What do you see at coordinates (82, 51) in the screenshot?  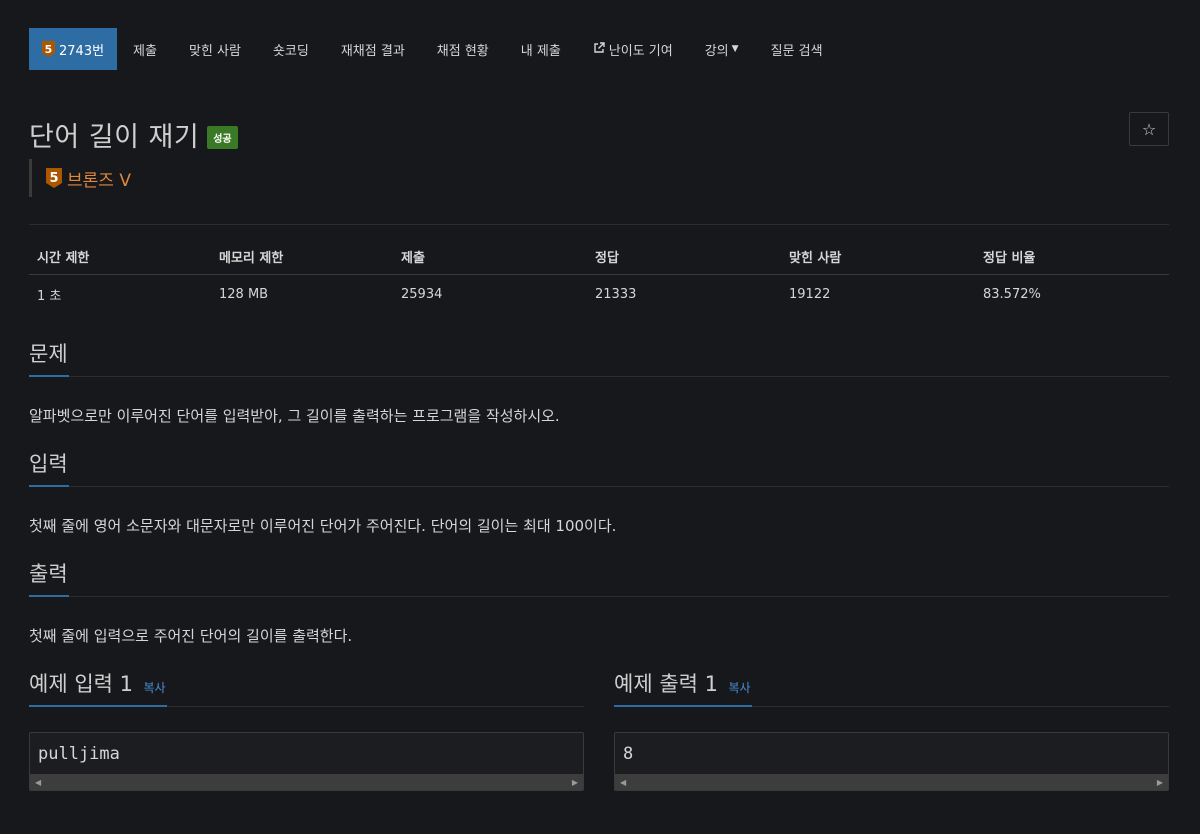 I see `nav-problem-number-label: 2743번` at bounding box center [82, 51].